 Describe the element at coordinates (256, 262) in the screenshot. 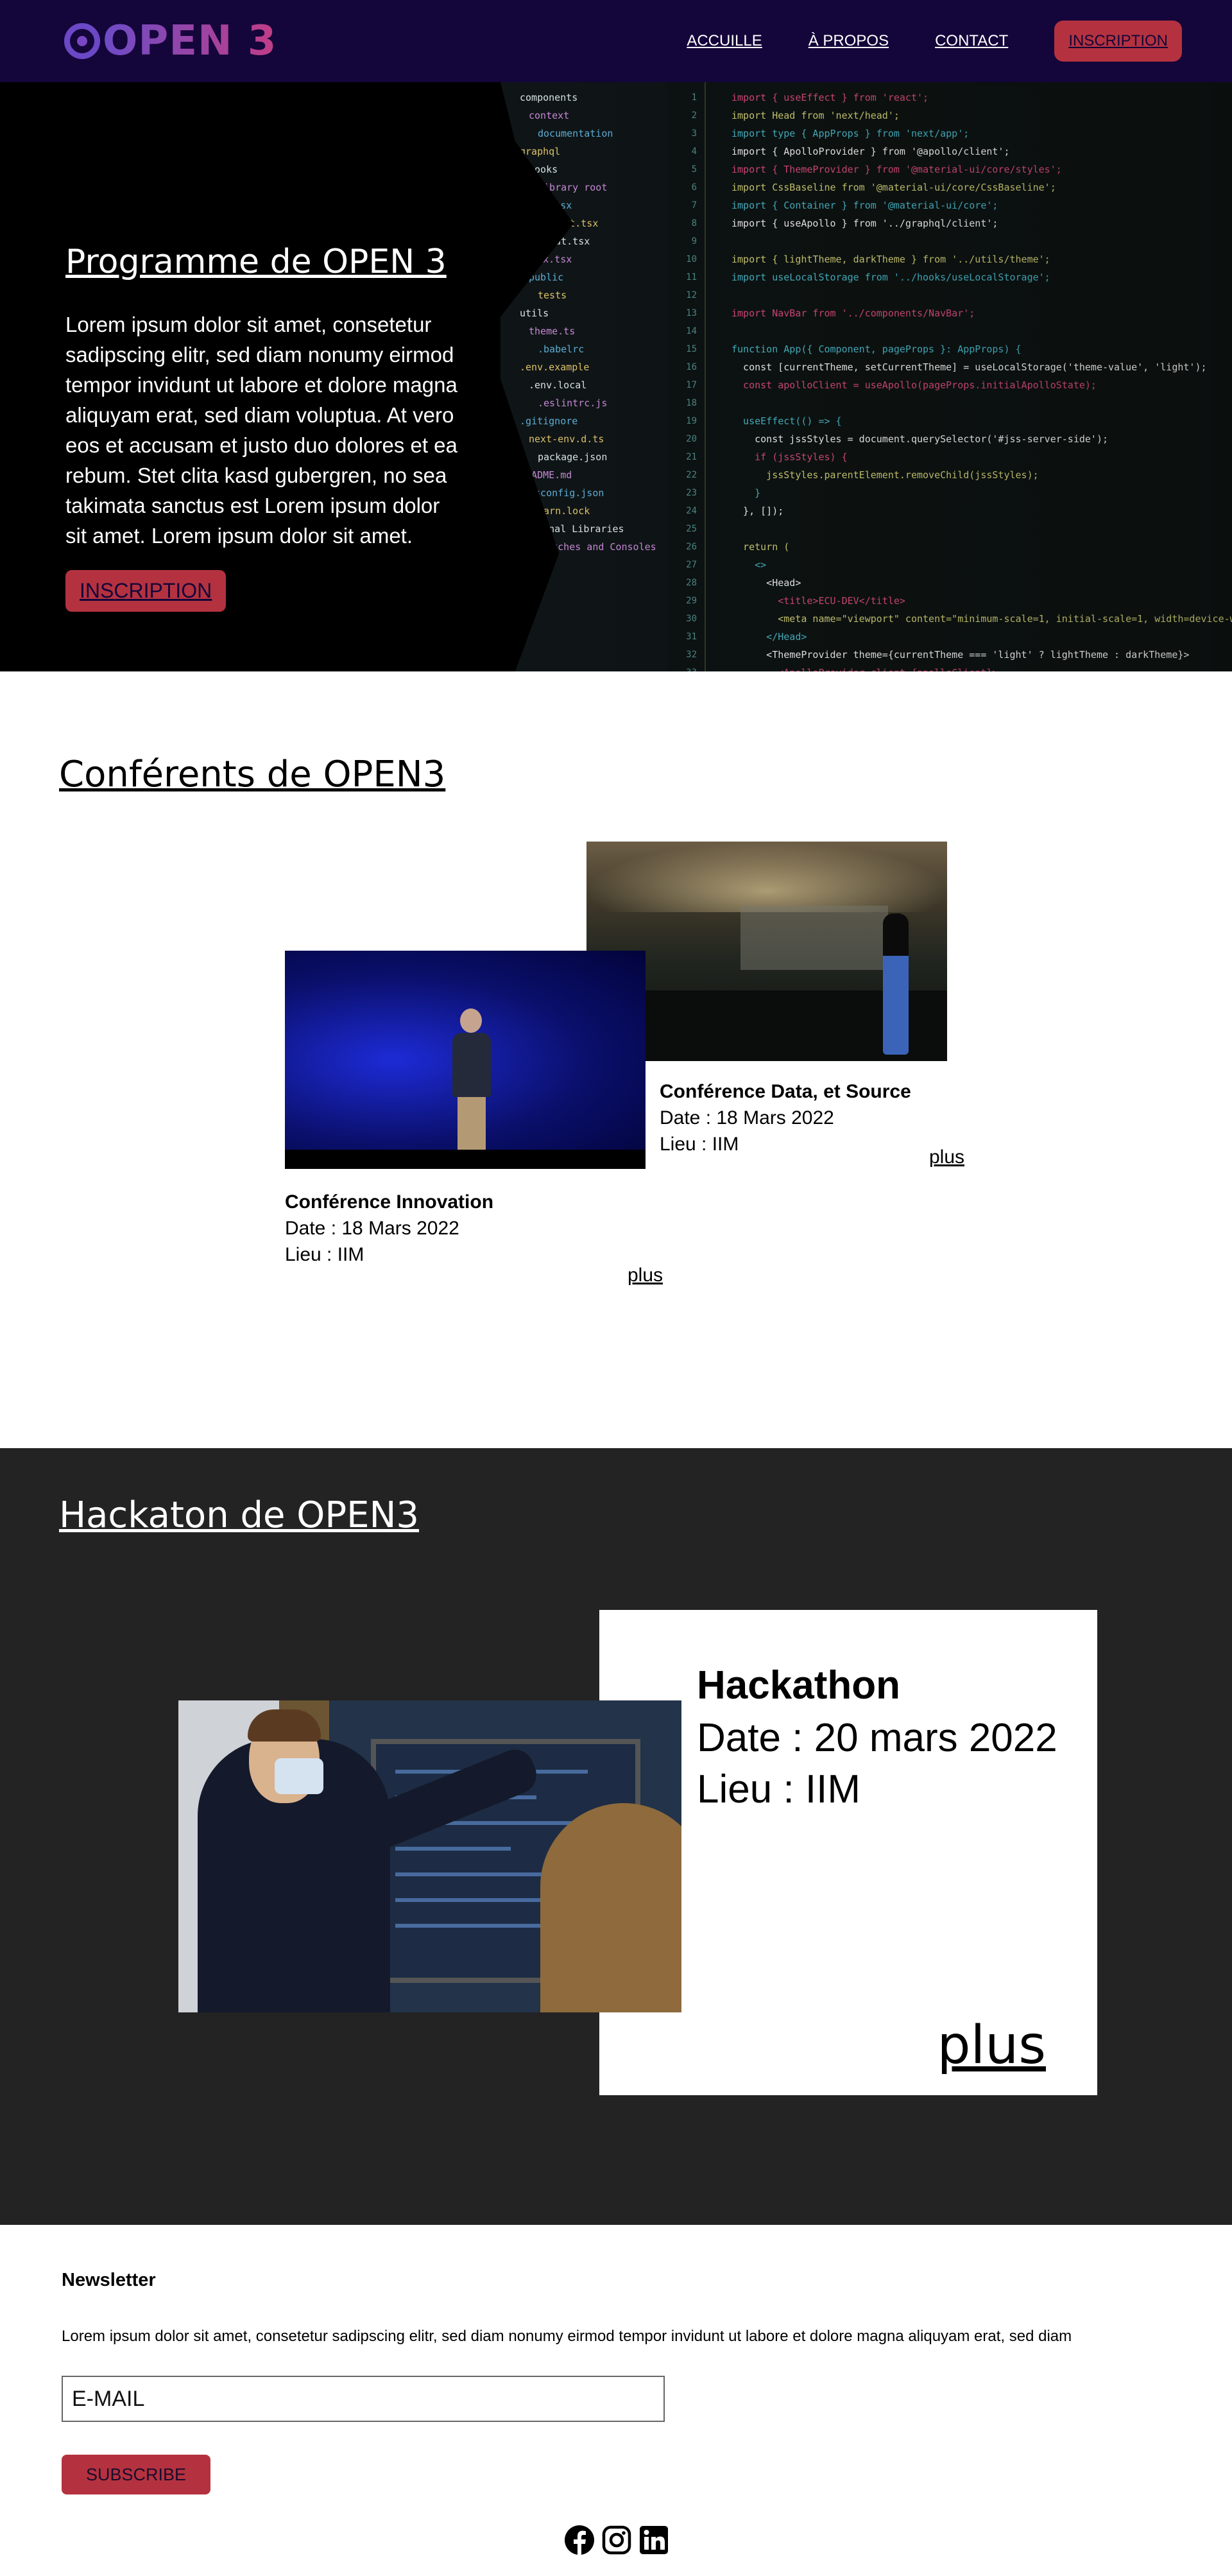

I see `hero-title: Programme de OPEN 3` at that location.